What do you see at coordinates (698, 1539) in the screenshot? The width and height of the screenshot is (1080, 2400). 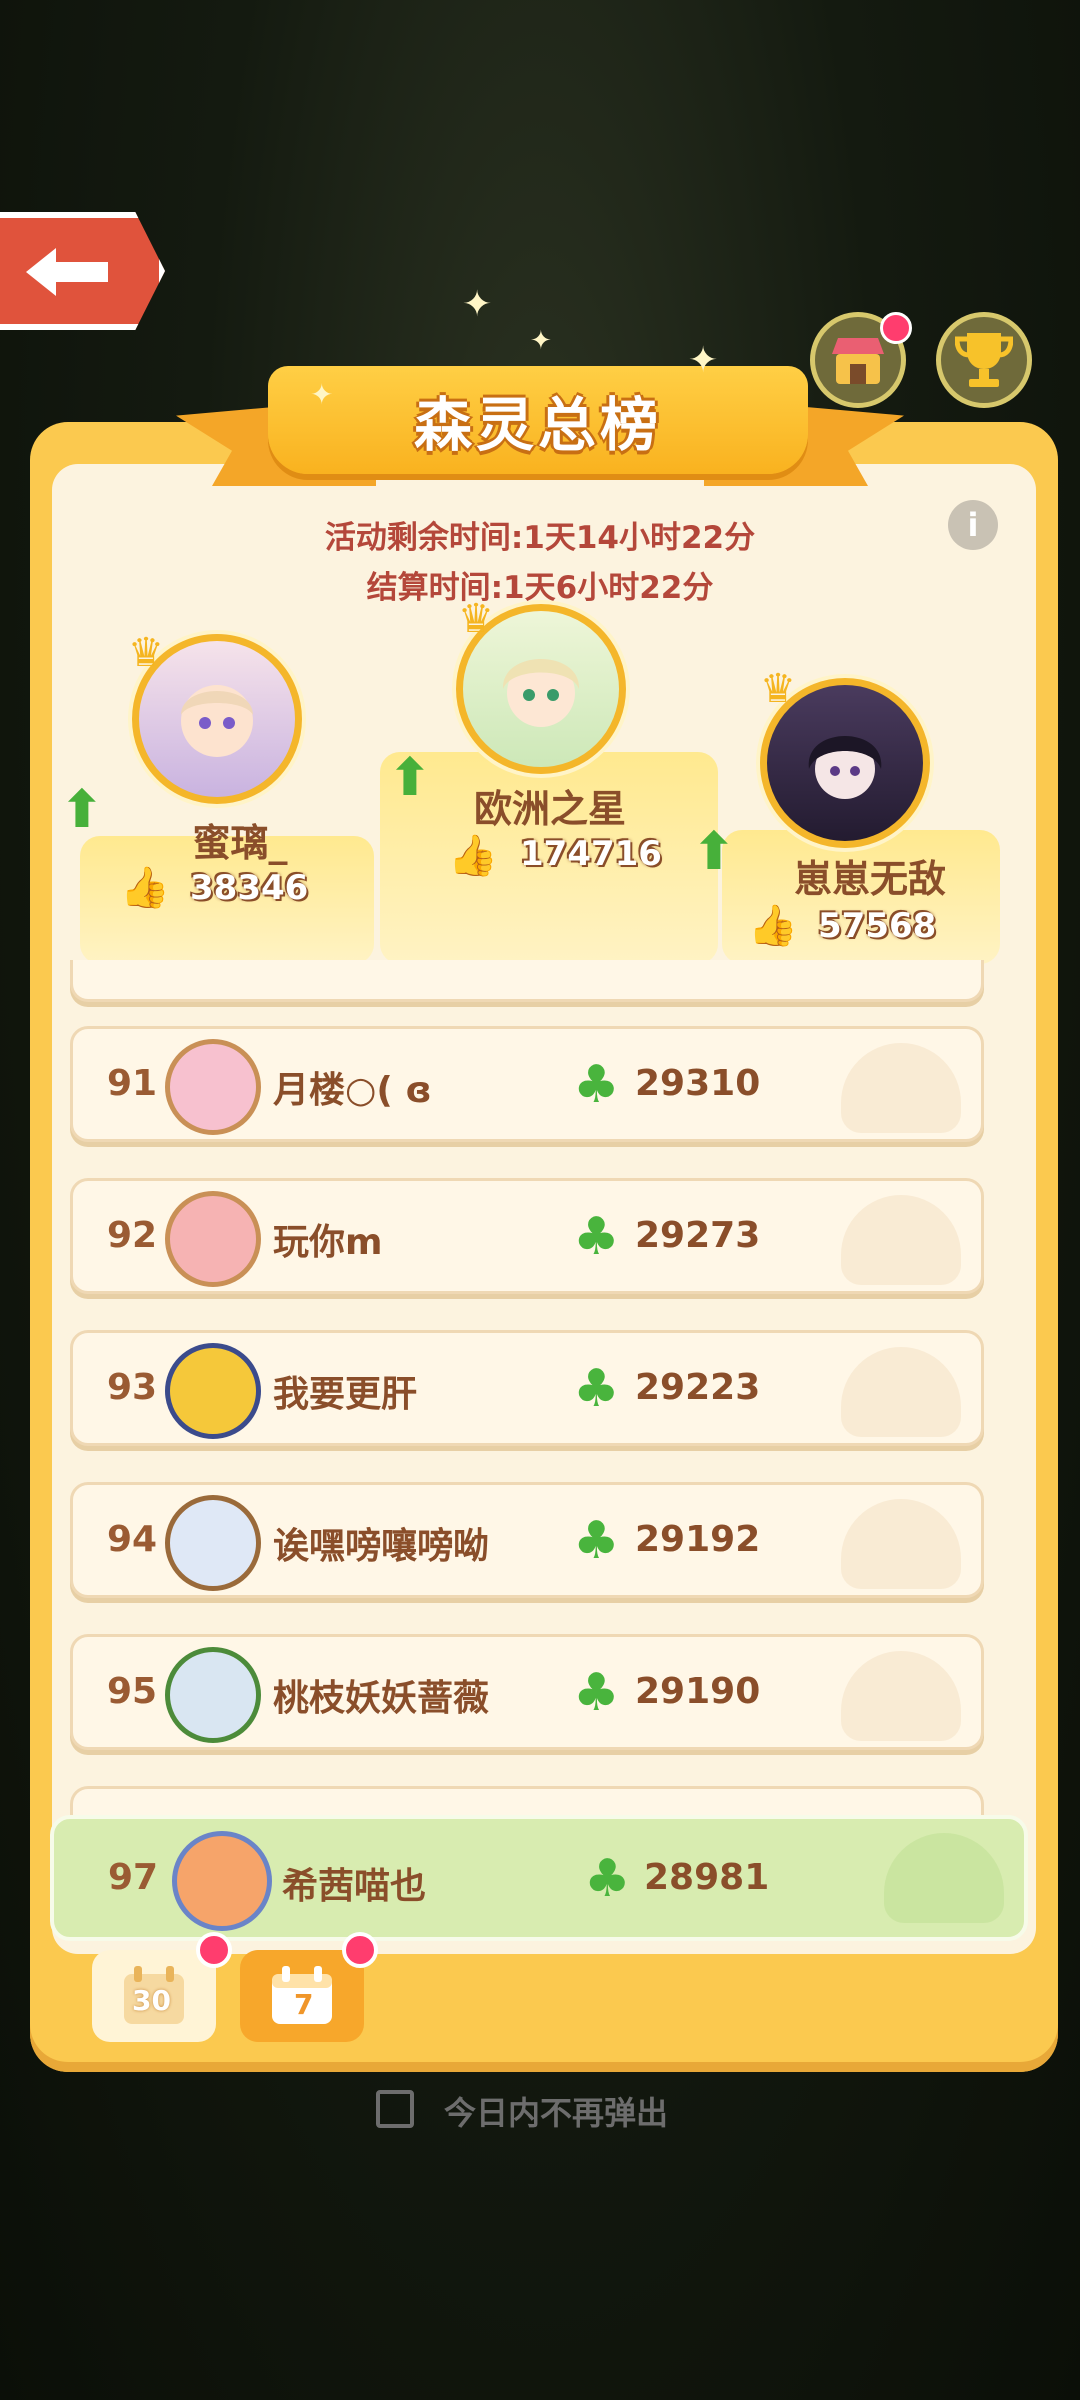 I see `row-score: 29192` at bounding box center [698, 1539].